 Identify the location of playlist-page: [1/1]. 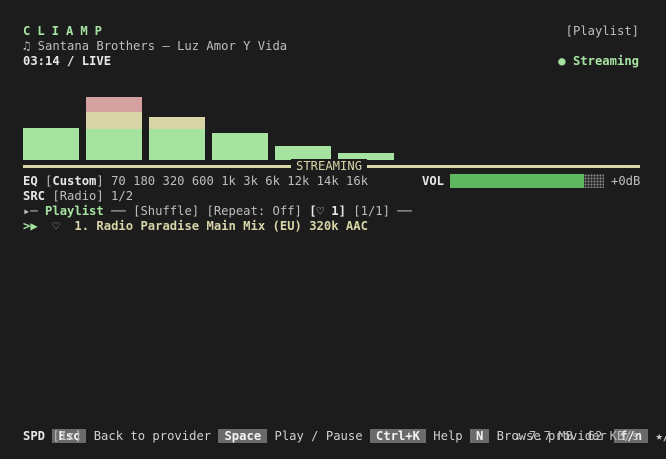
(371, 211).